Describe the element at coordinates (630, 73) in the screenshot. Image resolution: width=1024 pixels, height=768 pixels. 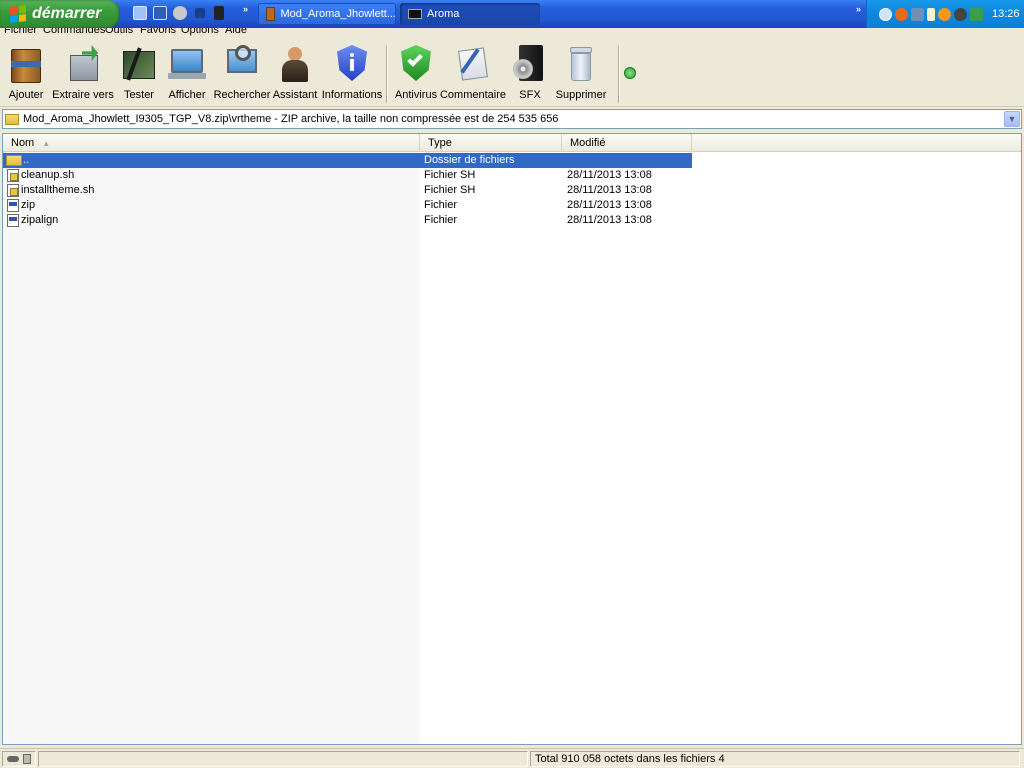
I see `toolbar-expand-icon` at that location.